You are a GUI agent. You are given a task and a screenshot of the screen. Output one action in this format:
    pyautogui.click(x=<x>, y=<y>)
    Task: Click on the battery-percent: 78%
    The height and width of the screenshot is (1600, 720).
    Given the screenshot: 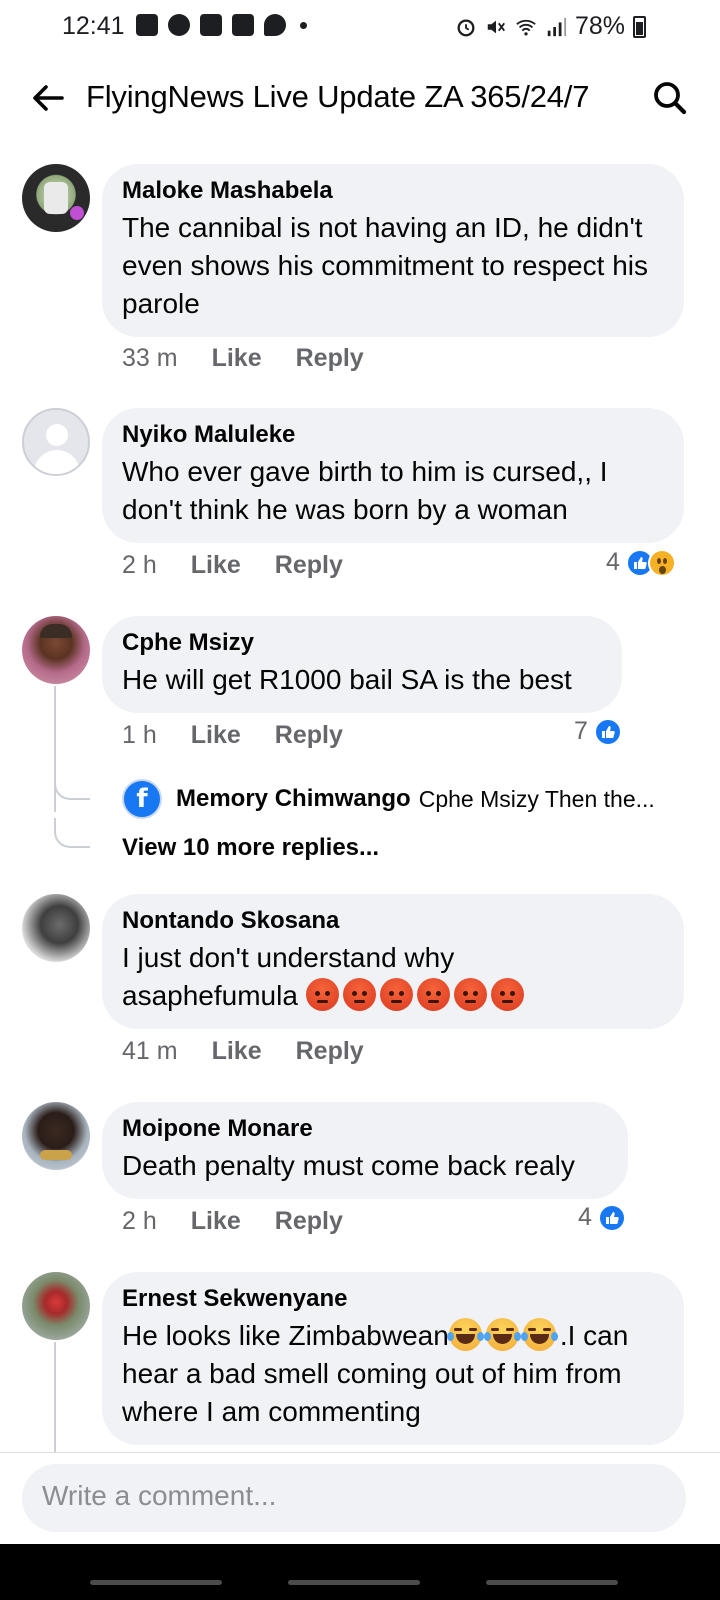 What is the action you would take?
    pyautogui.click(x=599, y=26)
    